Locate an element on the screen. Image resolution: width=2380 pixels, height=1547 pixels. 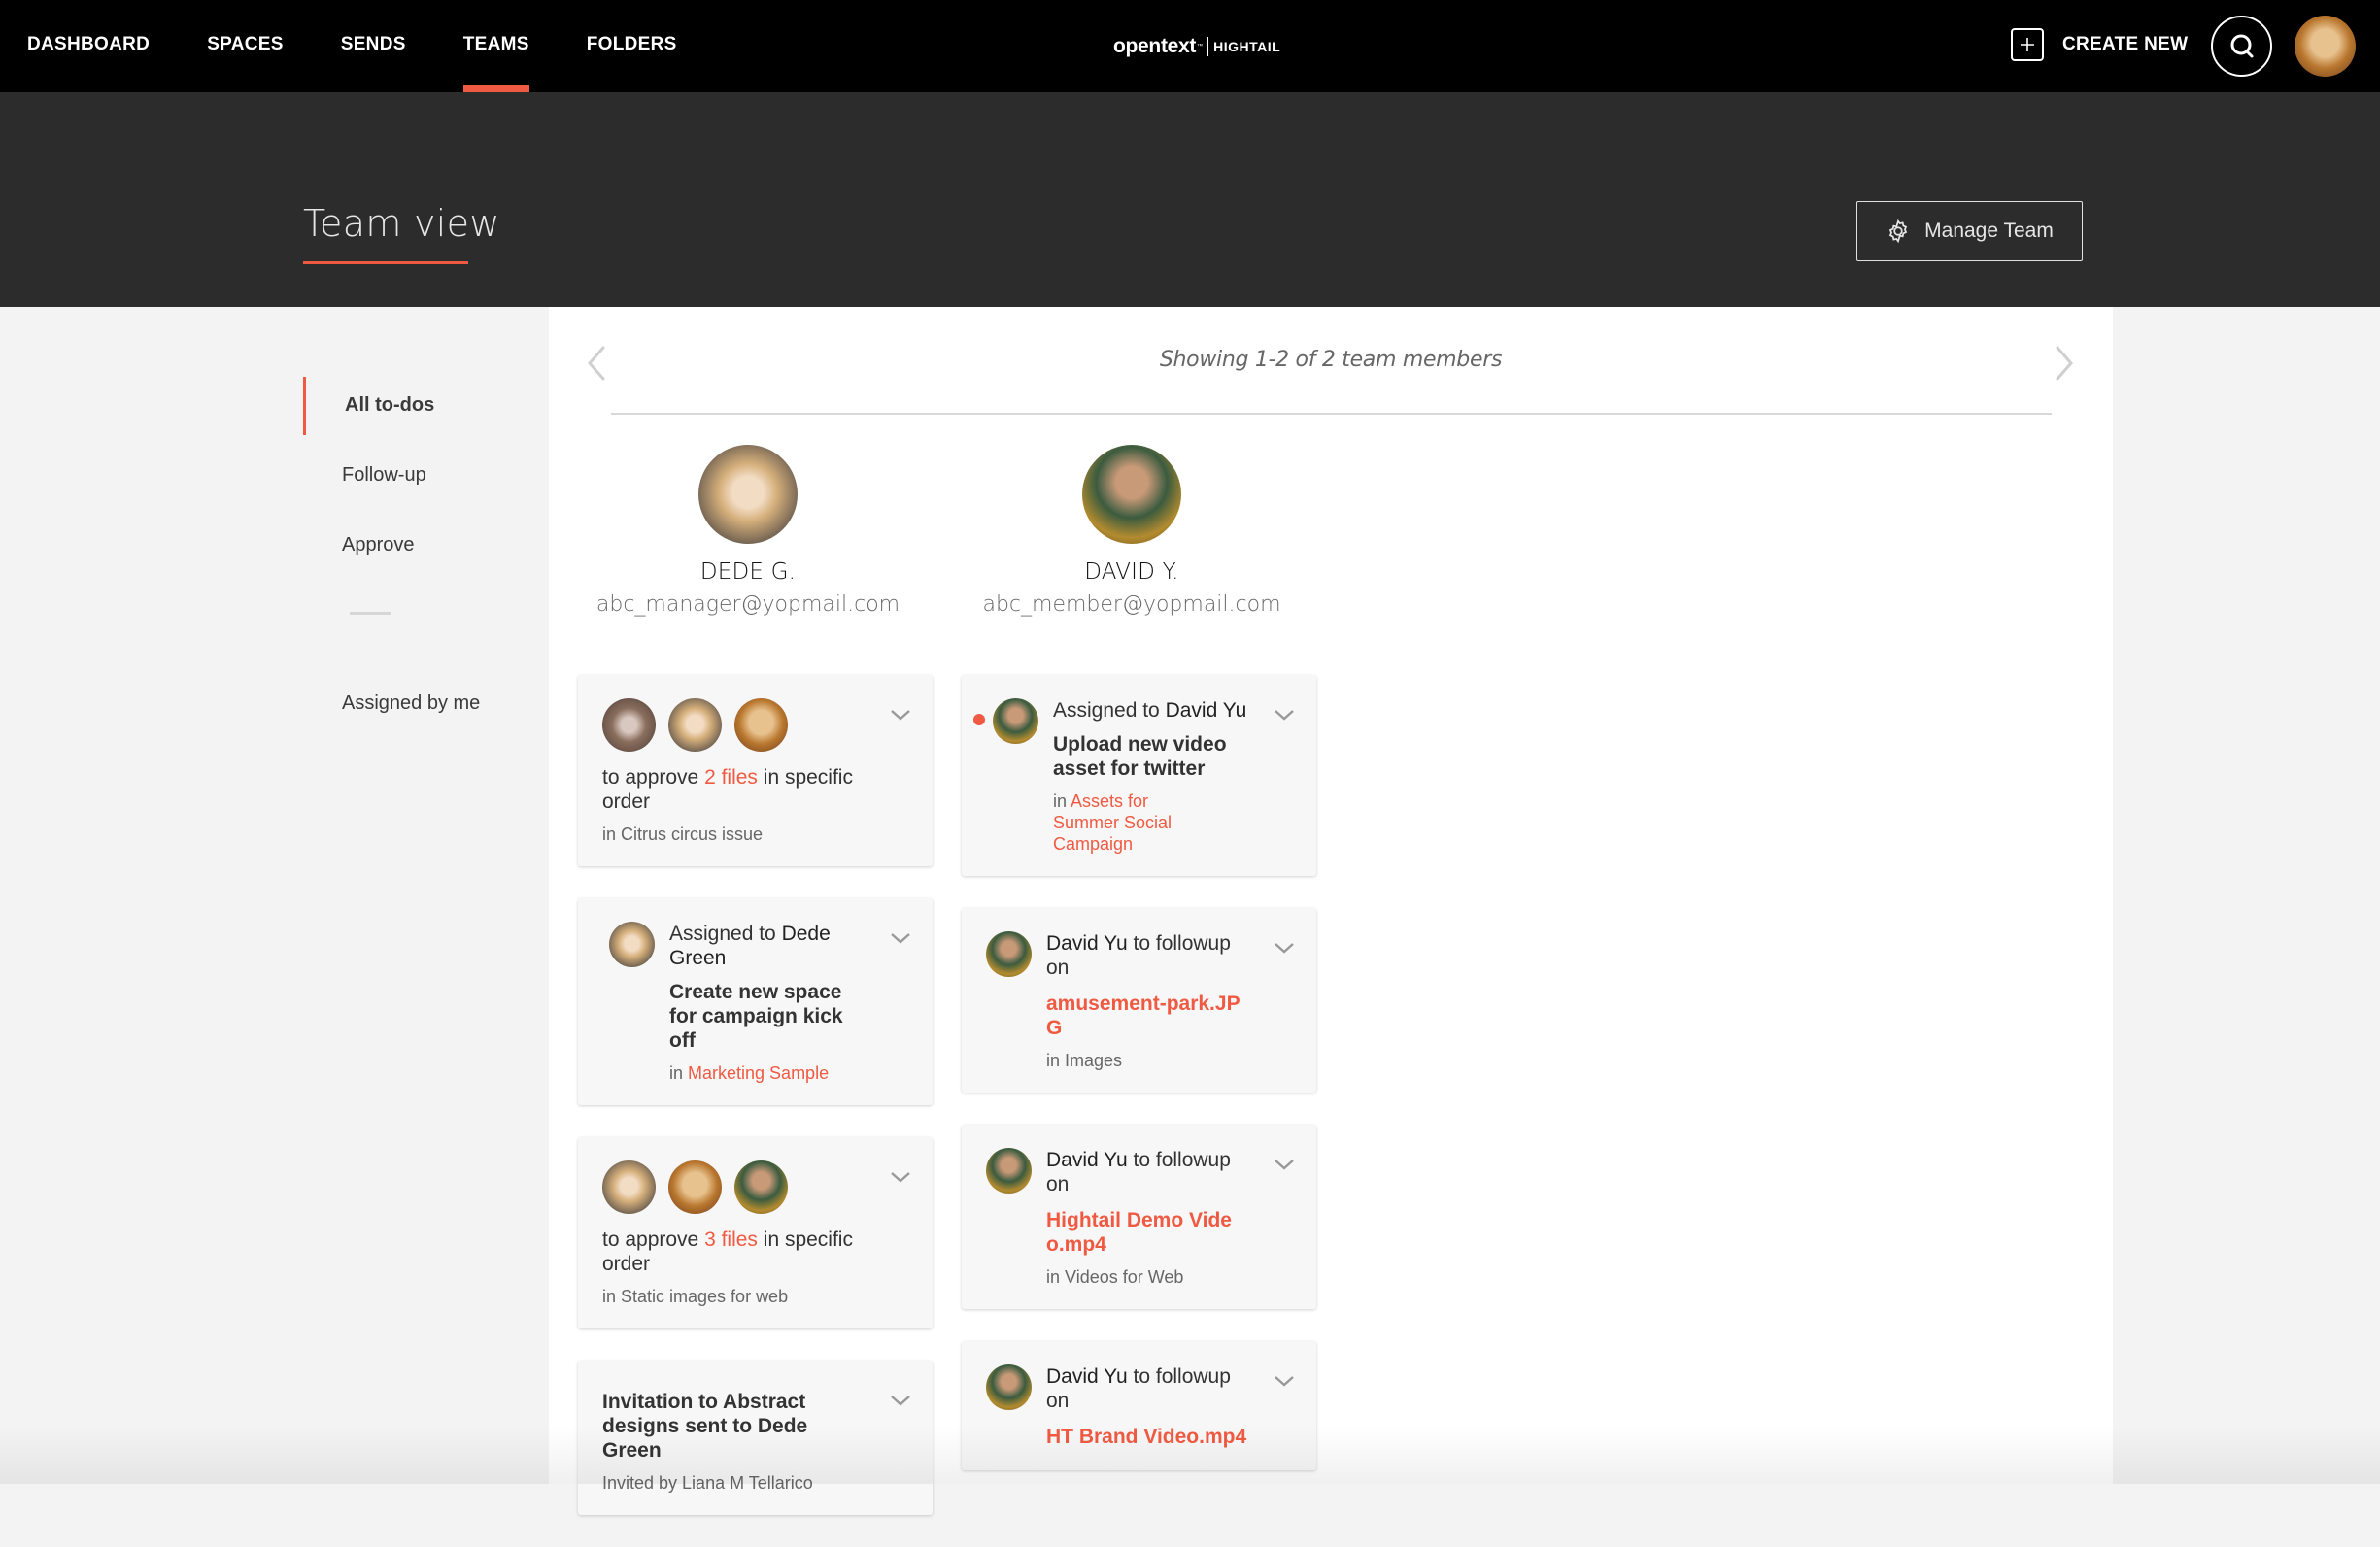
team-member: DAVID Y. abc_member@yopmail.com is located at coordinates (1131, 531).